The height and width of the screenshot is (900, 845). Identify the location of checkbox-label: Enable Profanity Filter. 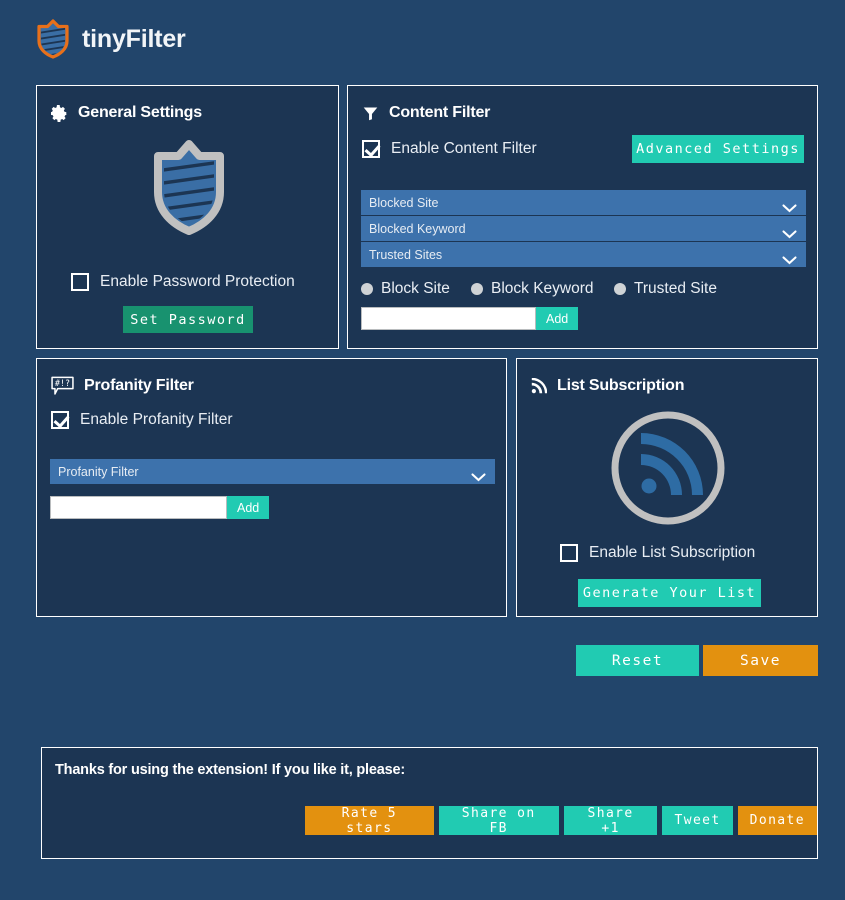
(156, 419).